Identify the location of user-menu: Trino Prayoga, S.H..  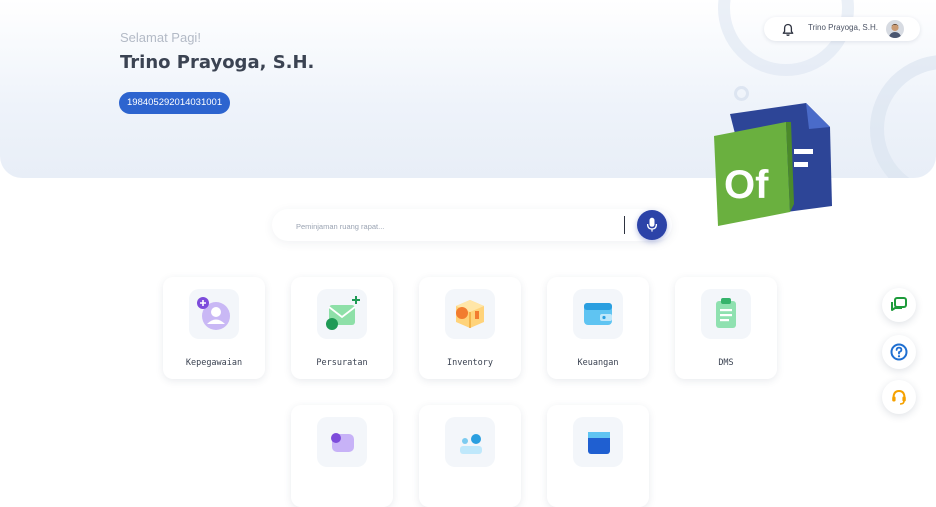
(842, 29).